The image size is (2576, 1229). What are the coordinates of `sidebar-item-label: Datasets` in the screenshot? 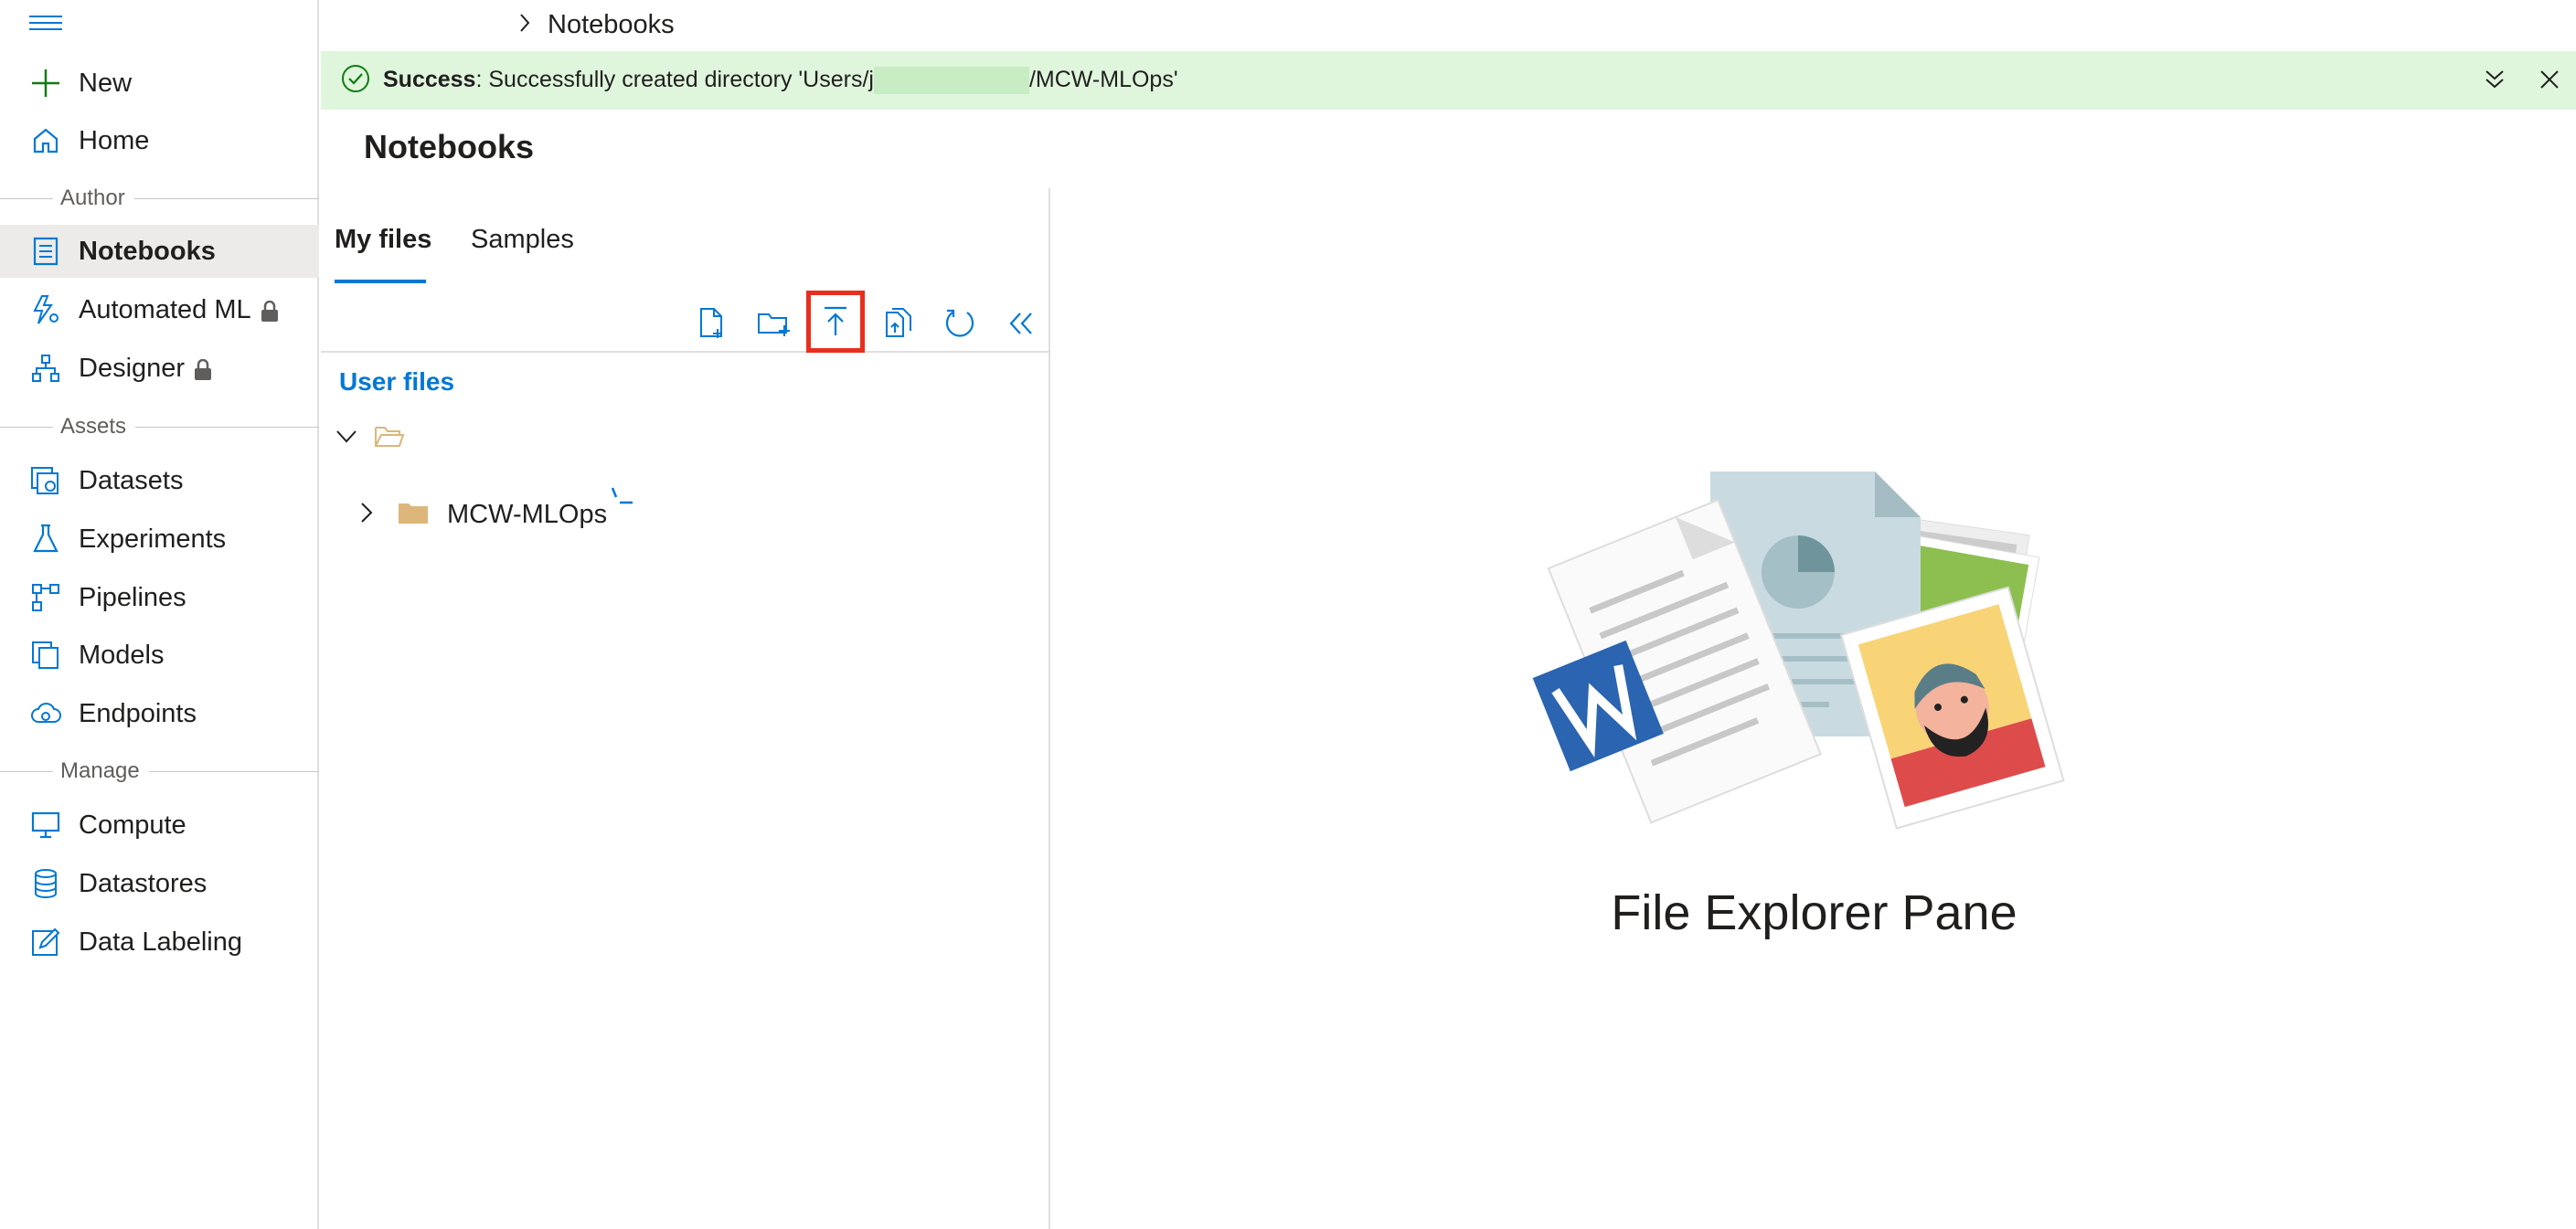 It's located at (131, 480).